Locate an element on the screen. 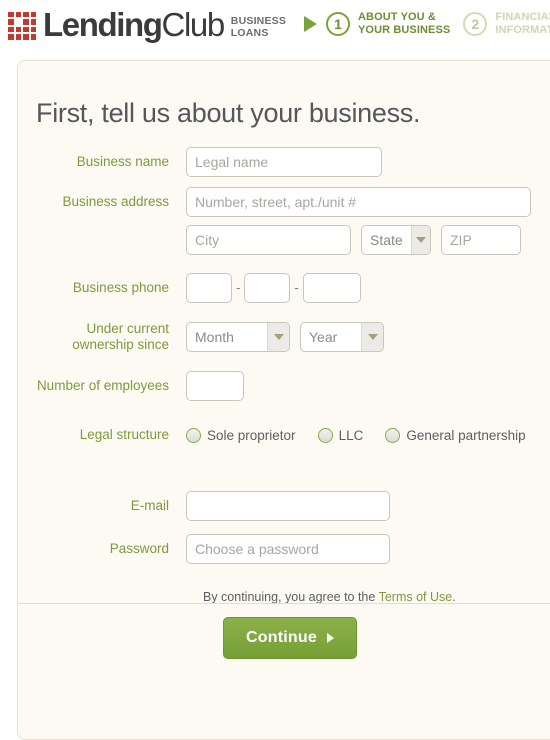 The height and width of the screenshot is (740, 550). fields-business-address-street is located at coordinates (358, 202).